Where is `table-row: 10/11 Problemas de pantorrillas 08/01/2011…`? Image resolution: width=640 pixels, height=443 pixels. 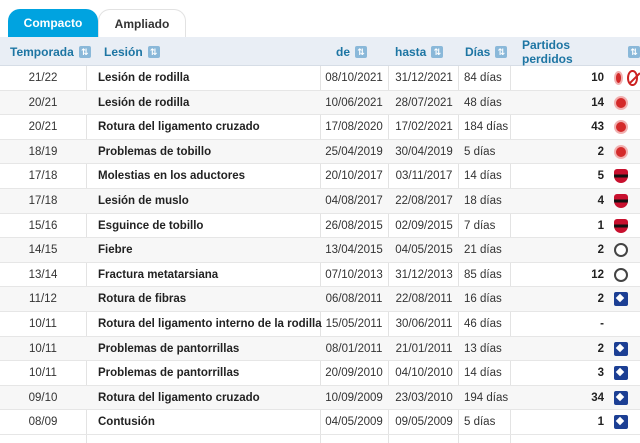
table-row: 10/11 Problemas de pantorrillas 08/01/2011… is located at coordinates (320, 349).